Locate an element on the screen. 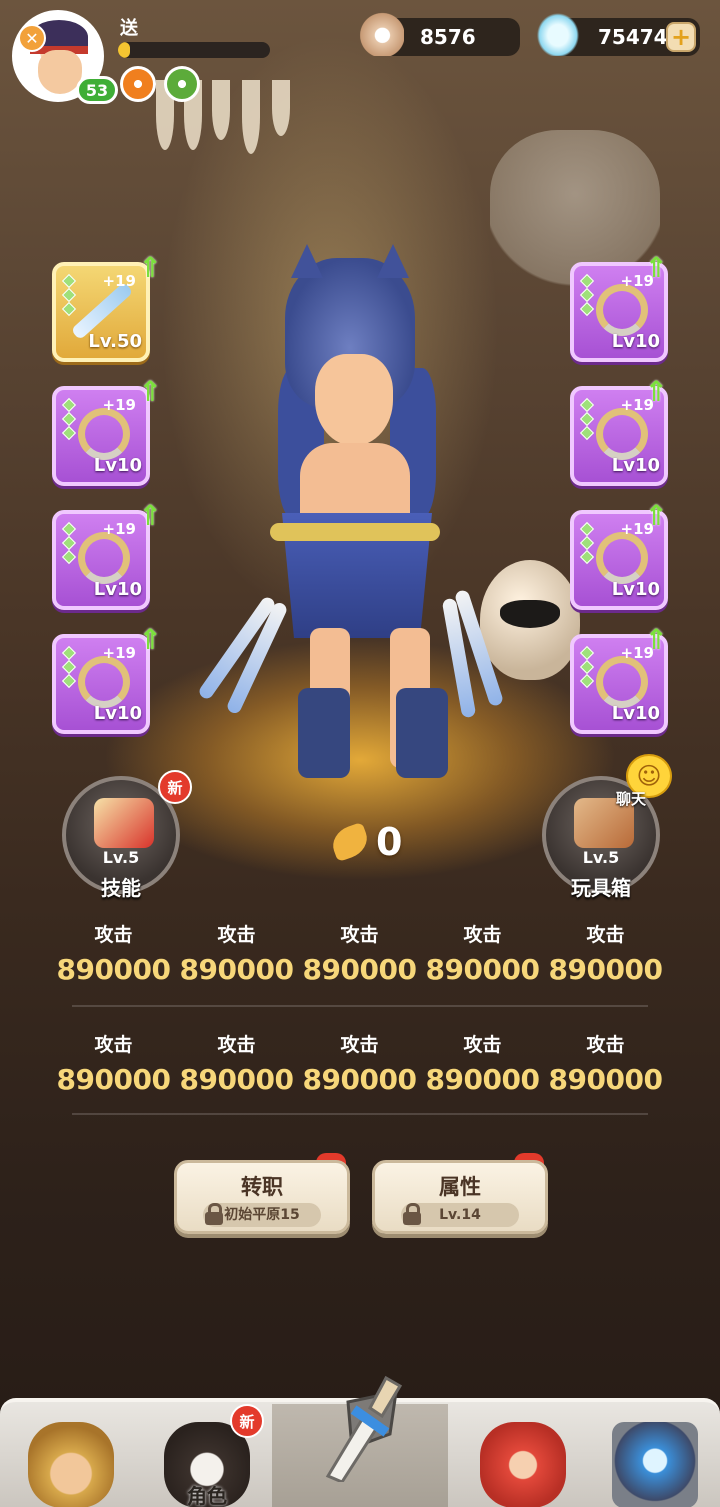 This screenshot has height=1507, width=720. nav-caveman is located at coordinates (71, 1458).